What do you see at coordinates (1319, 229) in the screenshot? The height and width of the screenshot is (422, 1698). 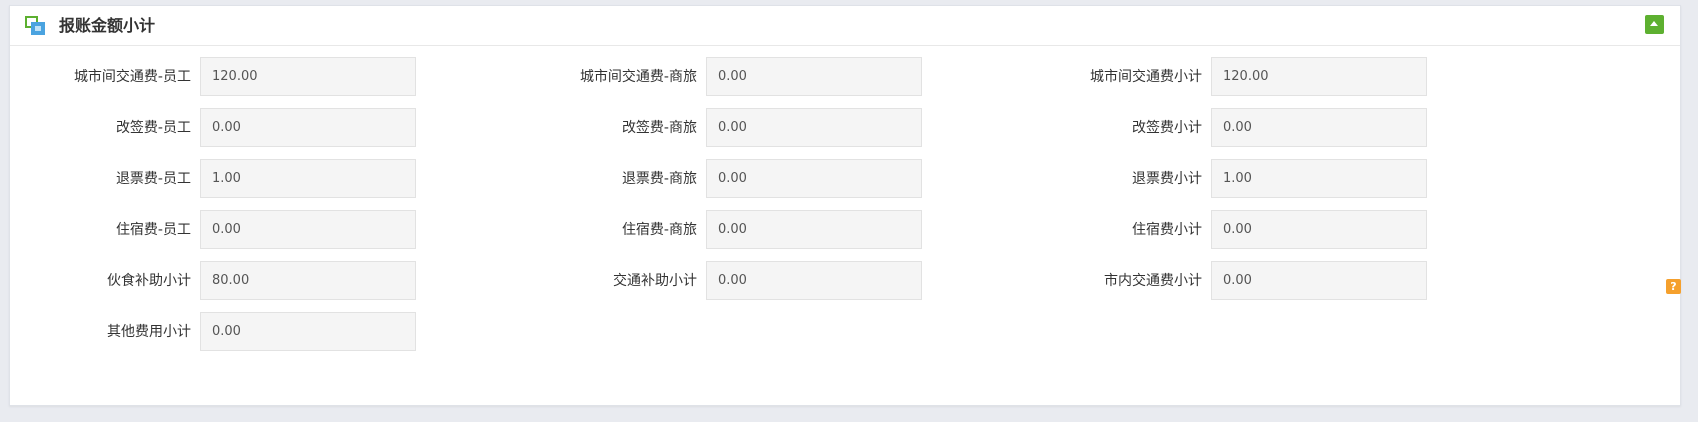 I see `lodging-subtotal-input` at bounding box center [1319, 229].